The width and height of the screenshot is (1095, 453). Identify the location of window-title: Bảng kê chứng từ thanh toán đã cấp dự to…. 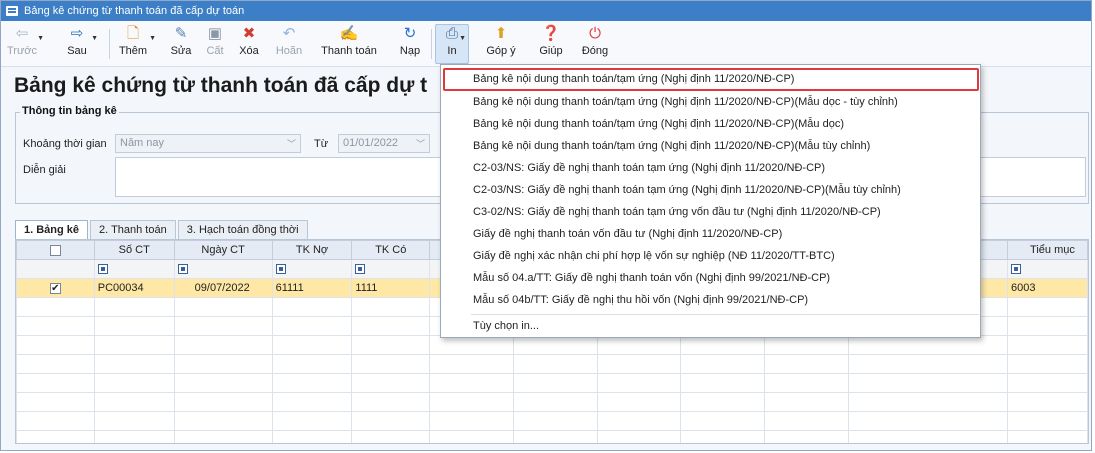
(134, 11).